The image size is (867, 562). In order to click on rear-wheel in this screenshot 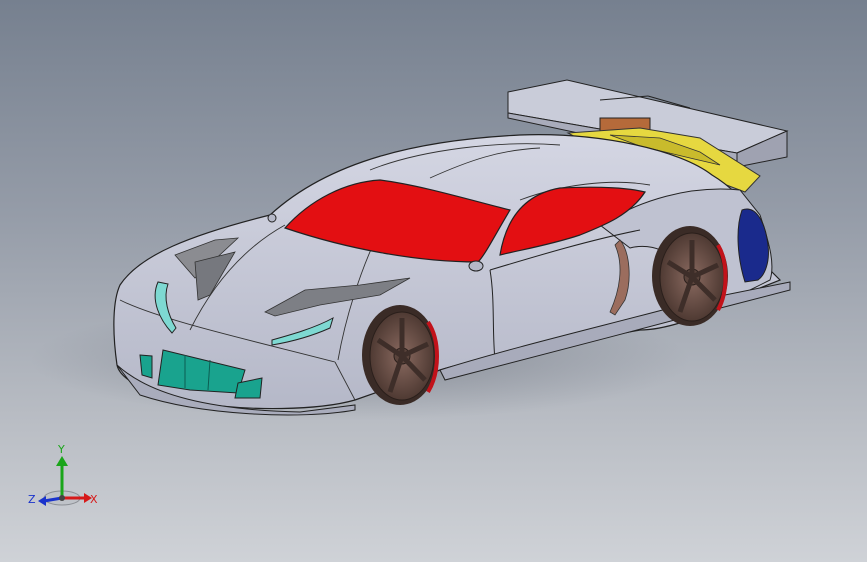, I will do `click(690, 276)`.